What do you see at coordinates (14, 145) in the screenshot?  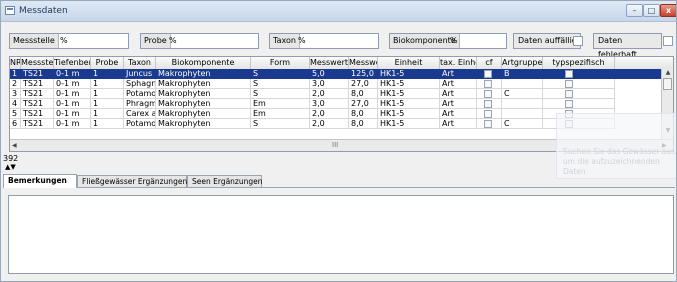 I see `scroll-left-icon: ◀` at bounding box center [14, 145].